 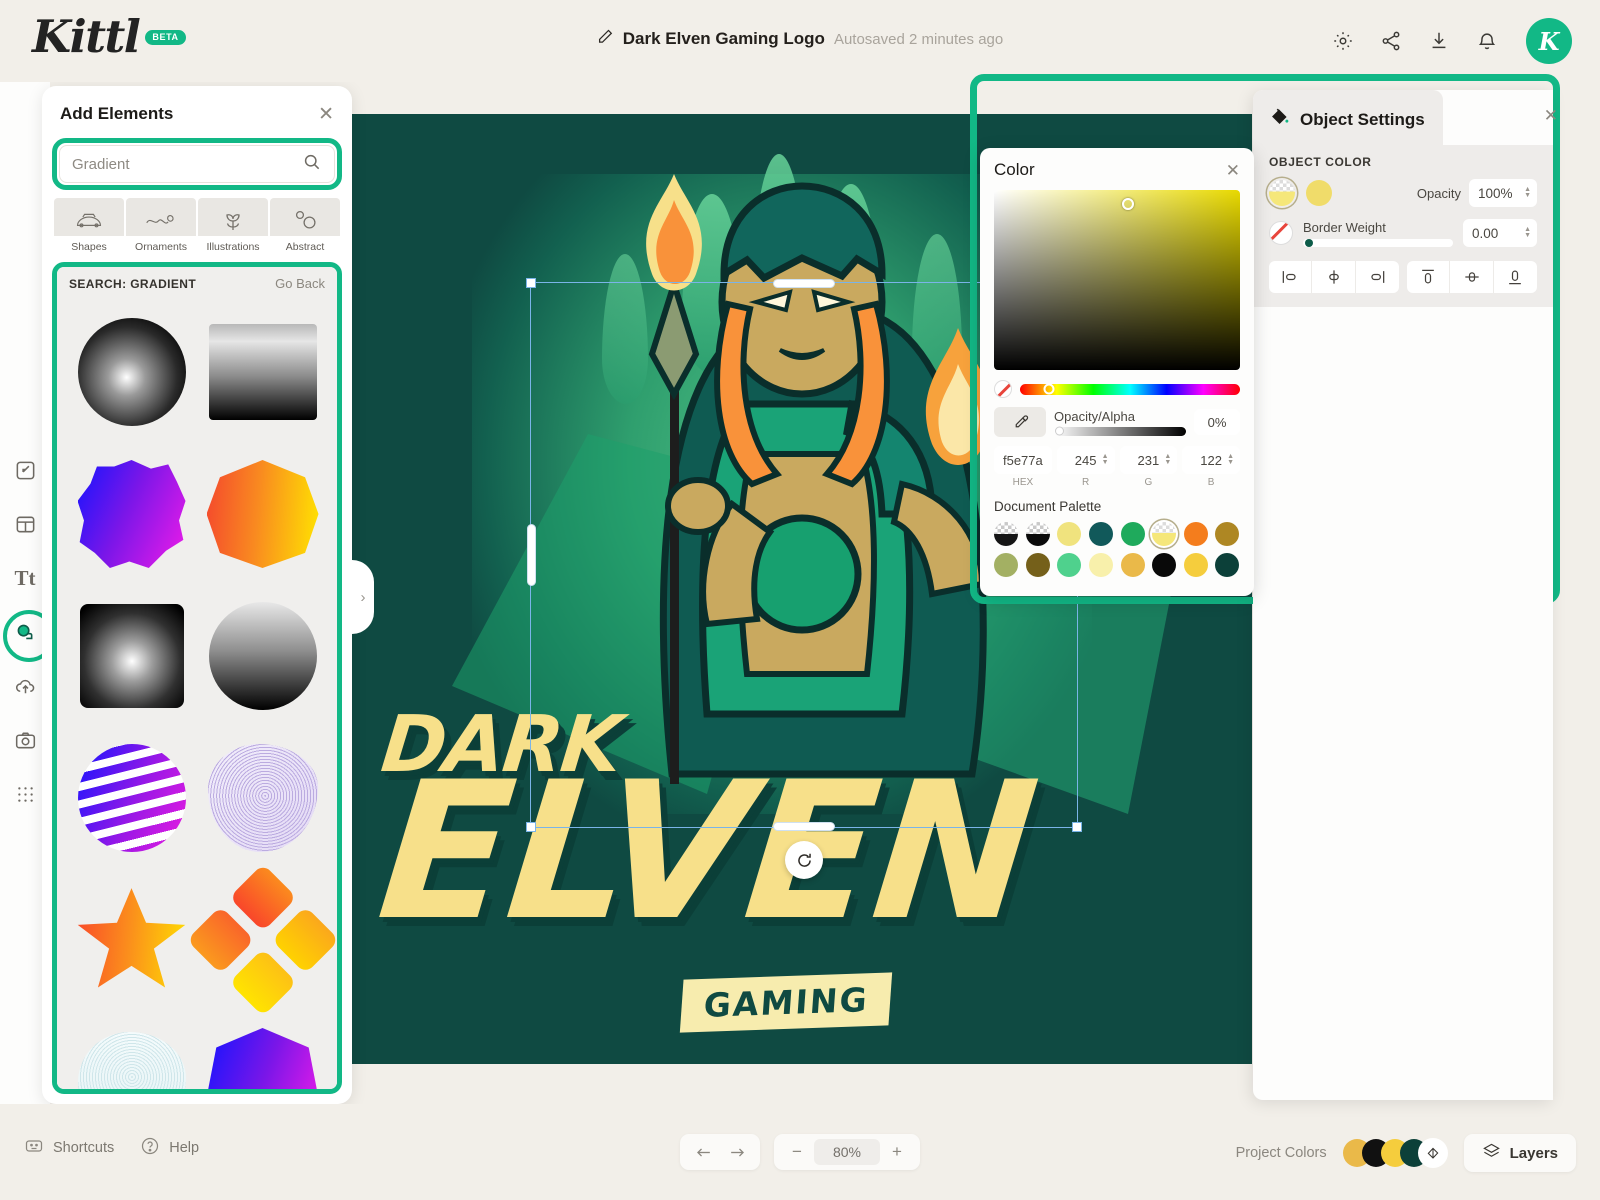 I want to click on mint-green-swatch, so click(x=1069, y=565).